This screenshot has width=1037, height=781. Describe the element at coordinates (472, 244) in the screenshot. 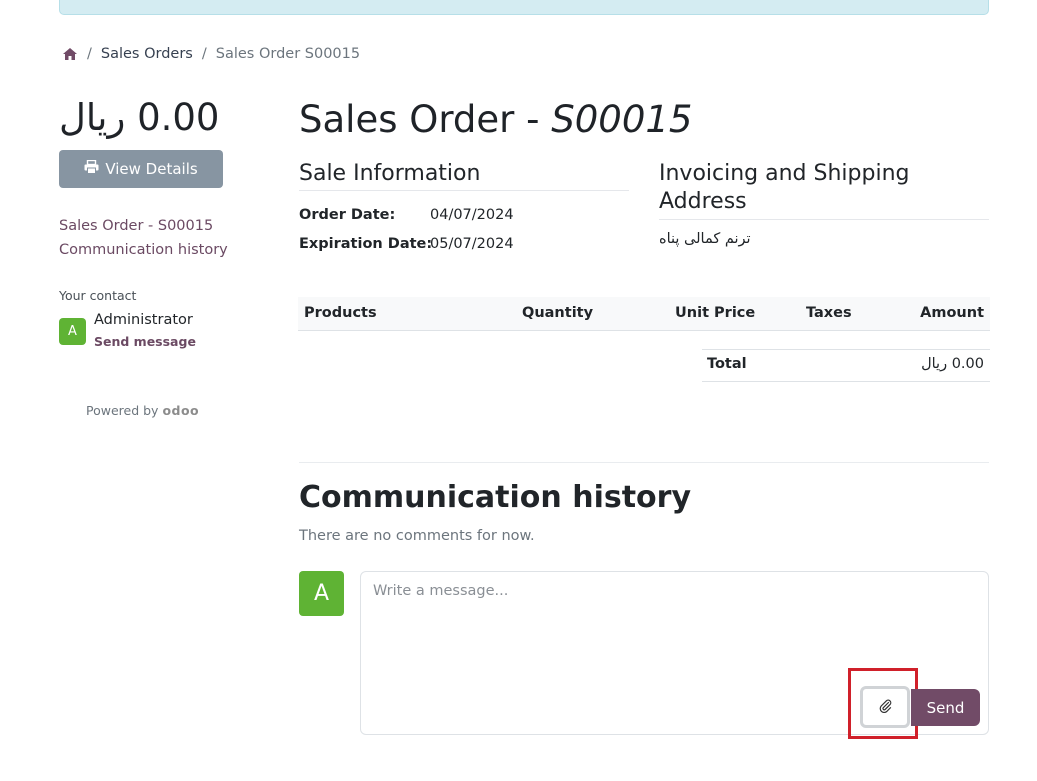

I see `expiration-date-value: 05/07/2024` at that location.